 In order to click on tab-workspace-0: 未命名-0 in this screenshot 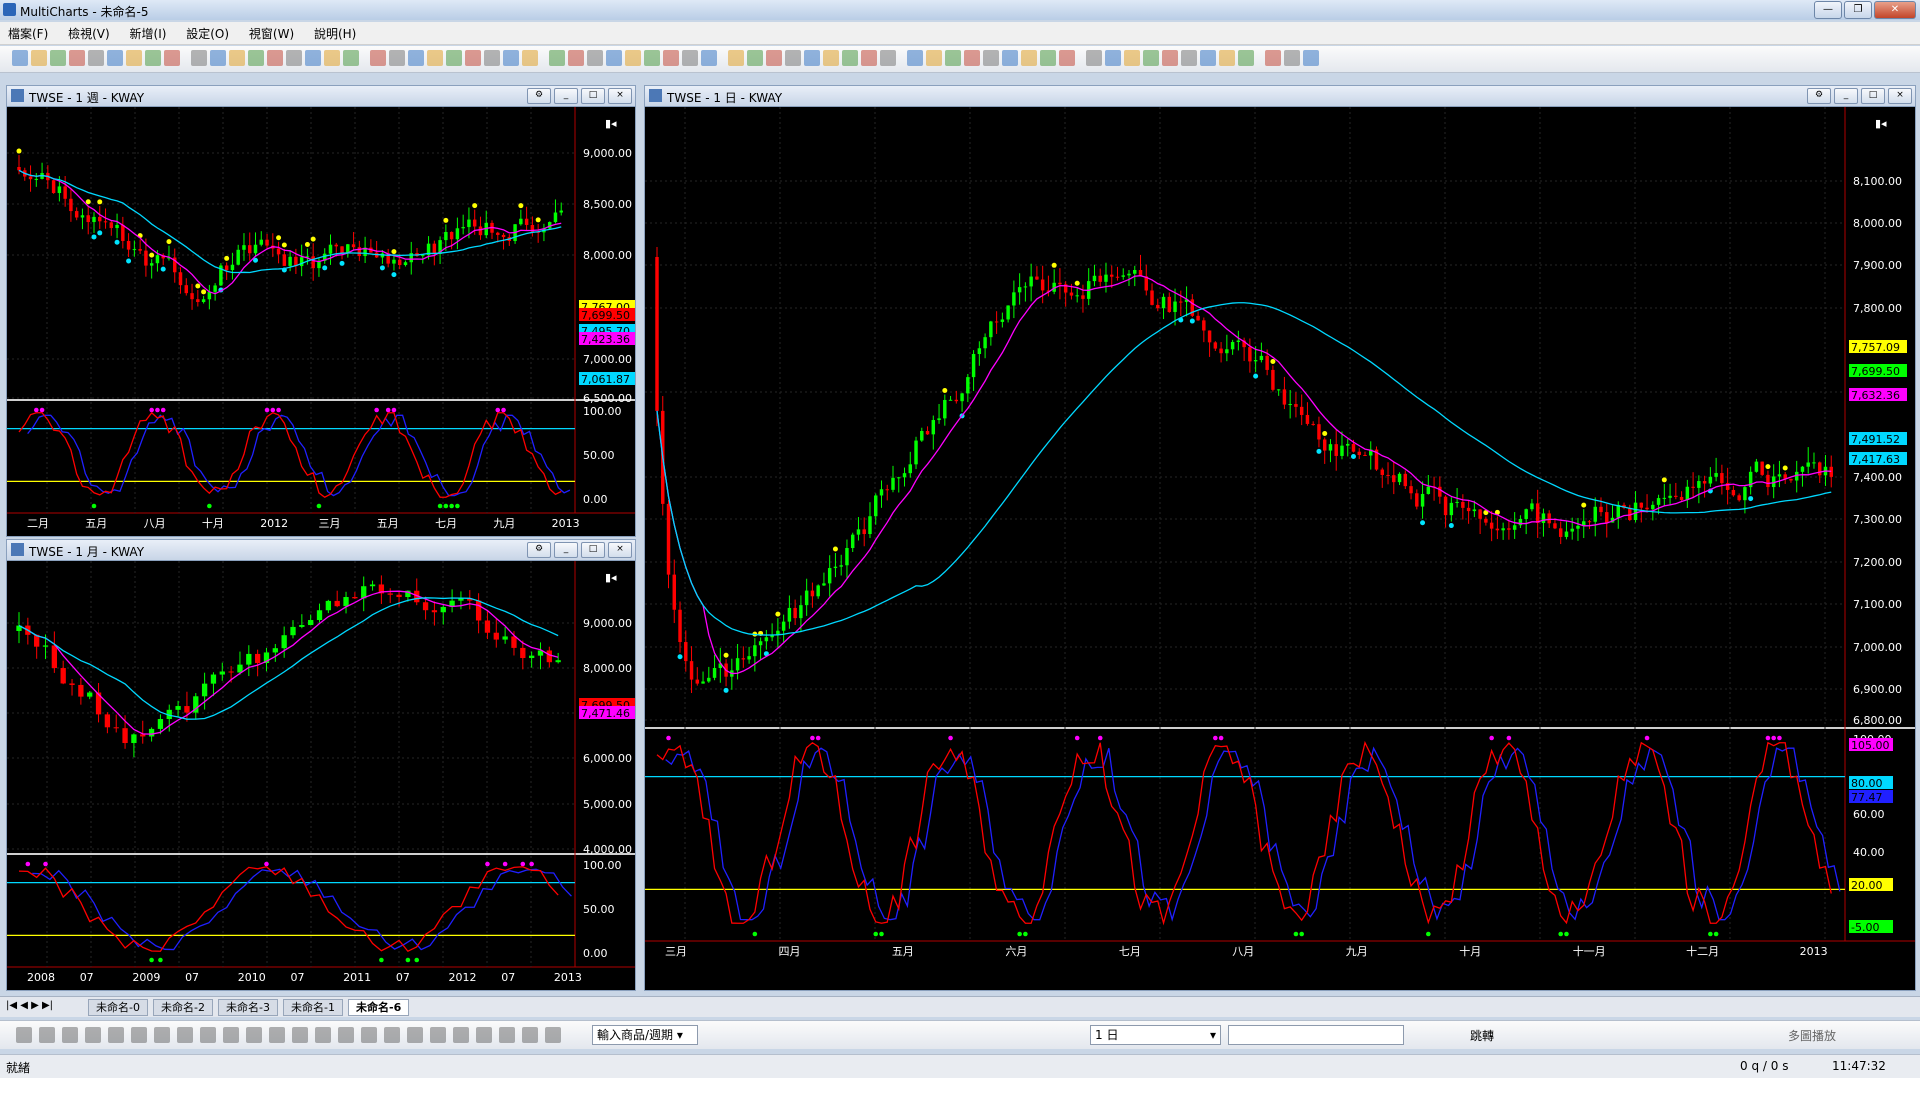, I will do `click(118, 1007)`.